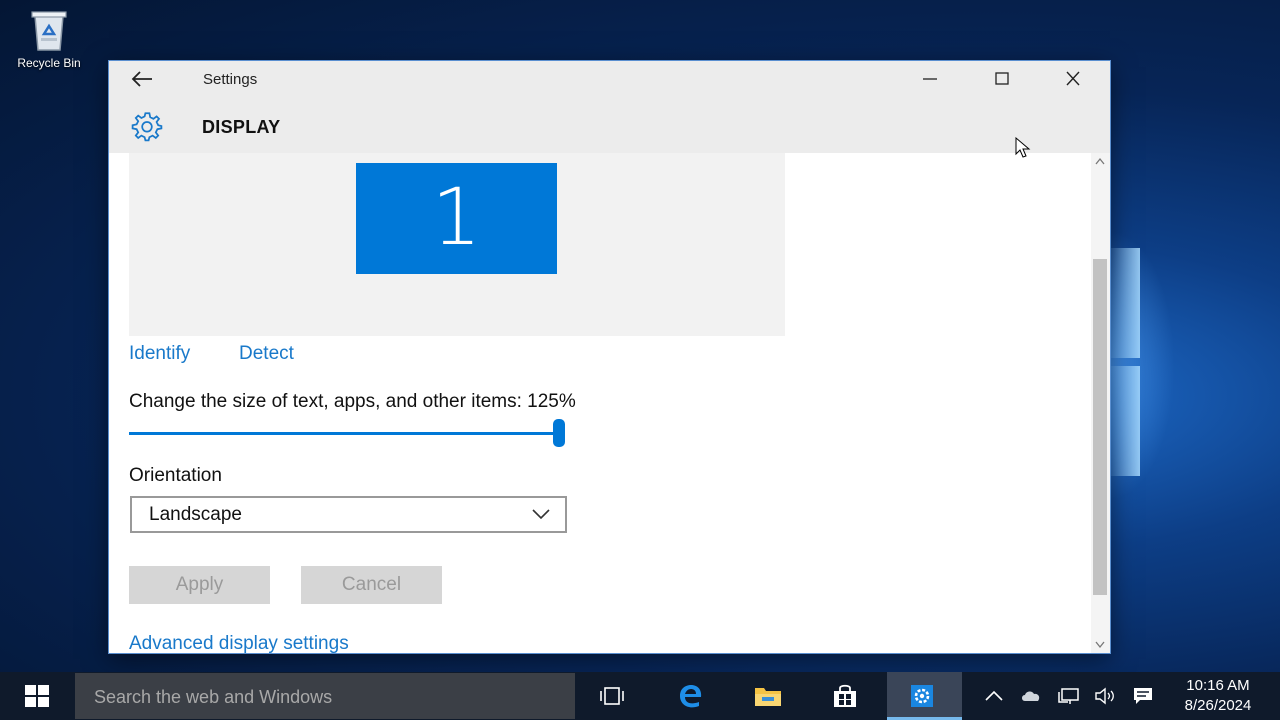 The height and width of the screenshot is (720, 1280). Describe the element at coordinates (1104, 696) in the screenshot. I see `volume-icon` at that location.